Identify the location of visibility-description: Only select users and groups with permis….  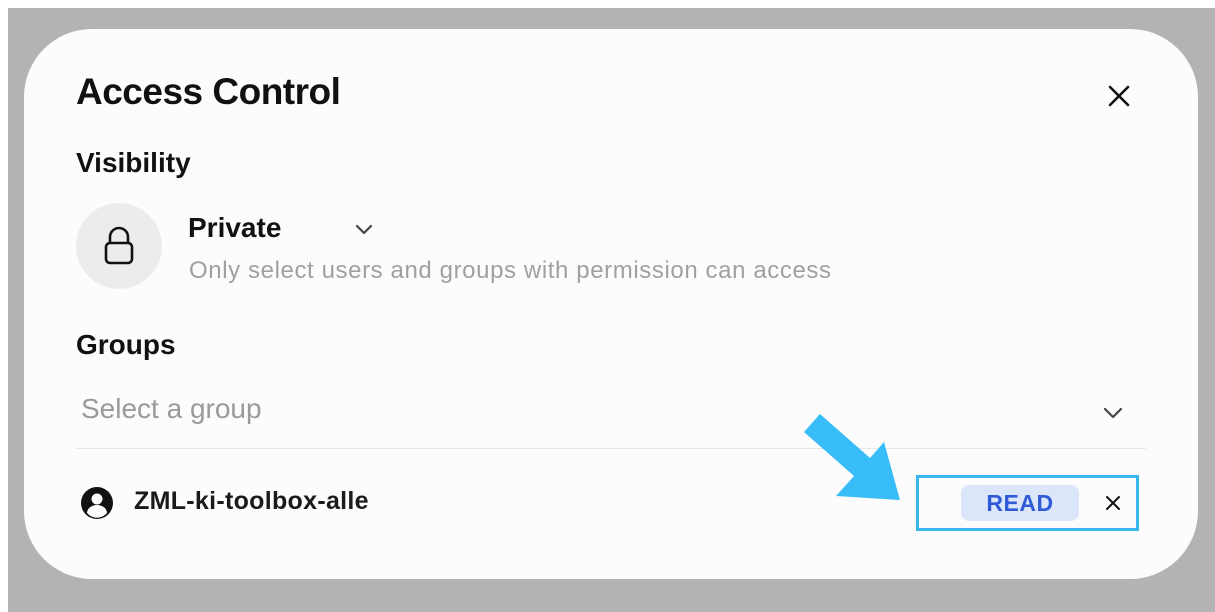
(510, 270).